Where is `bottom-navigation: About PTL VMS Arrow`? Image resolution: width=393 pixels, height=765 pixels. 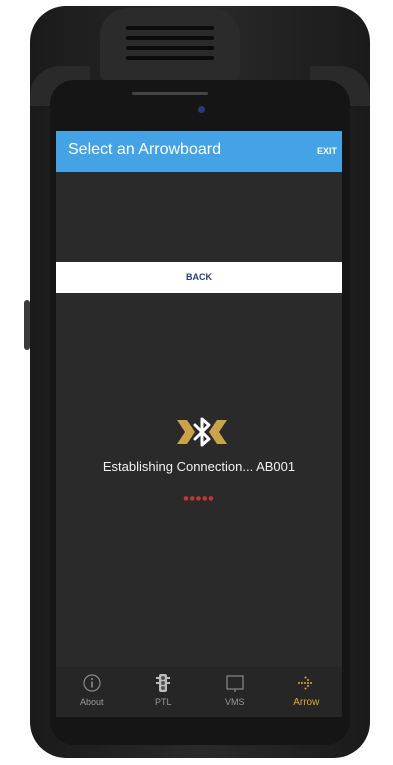 bottom-navigation: About PTL VMS Arrow is located at coordinates (199, 692).